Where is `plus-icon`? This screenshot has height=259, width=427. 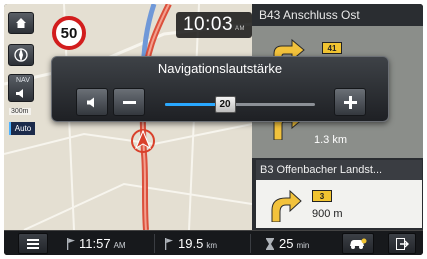 plus-icon is located at coordinates (350, 102).